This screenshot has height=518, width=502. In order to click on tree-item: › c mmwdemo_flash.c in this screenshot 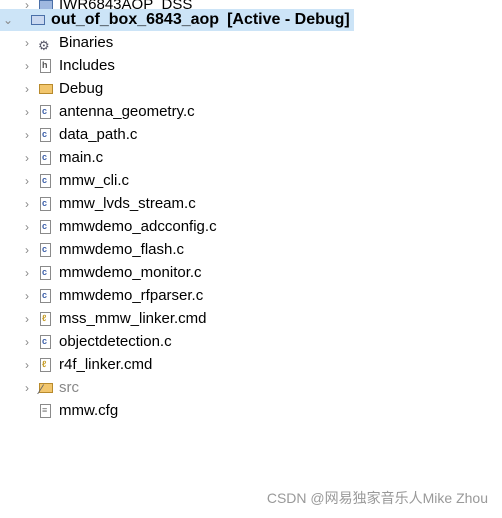, I will do `click(92, 250)`.